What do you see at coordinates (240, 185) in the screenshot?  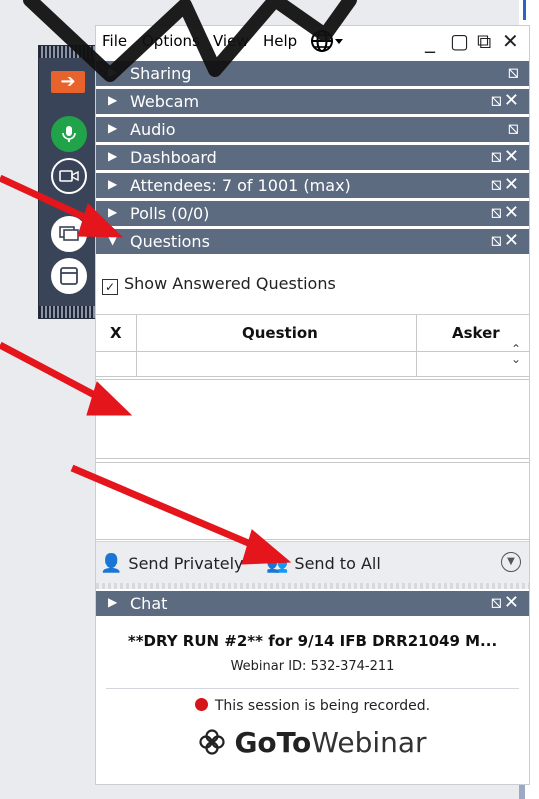 I see `section-label: Attendees: 7 of 1001 (max)` at bounding box center [240, 185].